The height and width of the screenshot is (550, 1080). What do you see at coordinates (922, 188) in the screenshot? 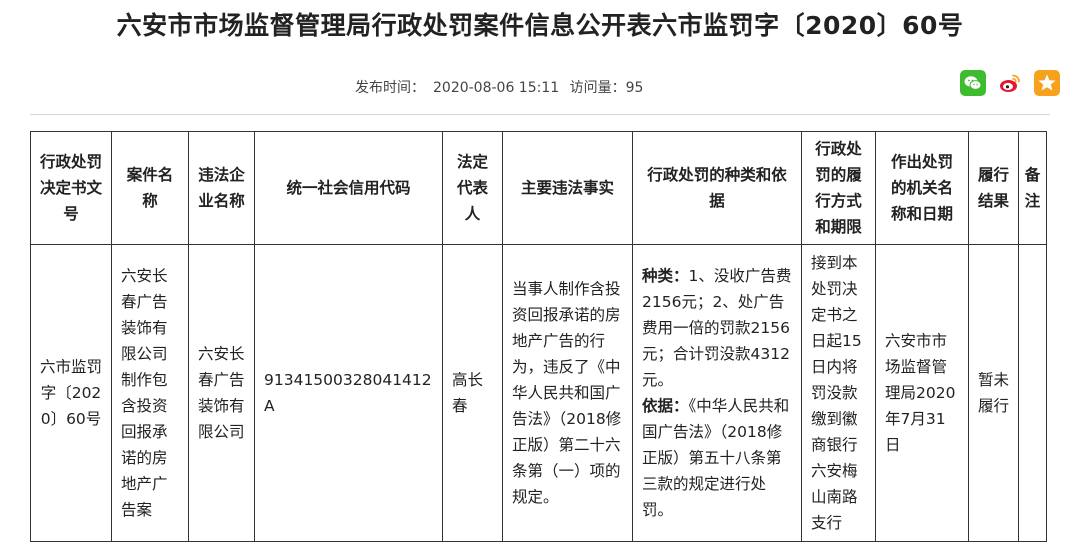
I see `header-authority: 作出处罚的机关名称和日期` at bounding box center [922, 188].